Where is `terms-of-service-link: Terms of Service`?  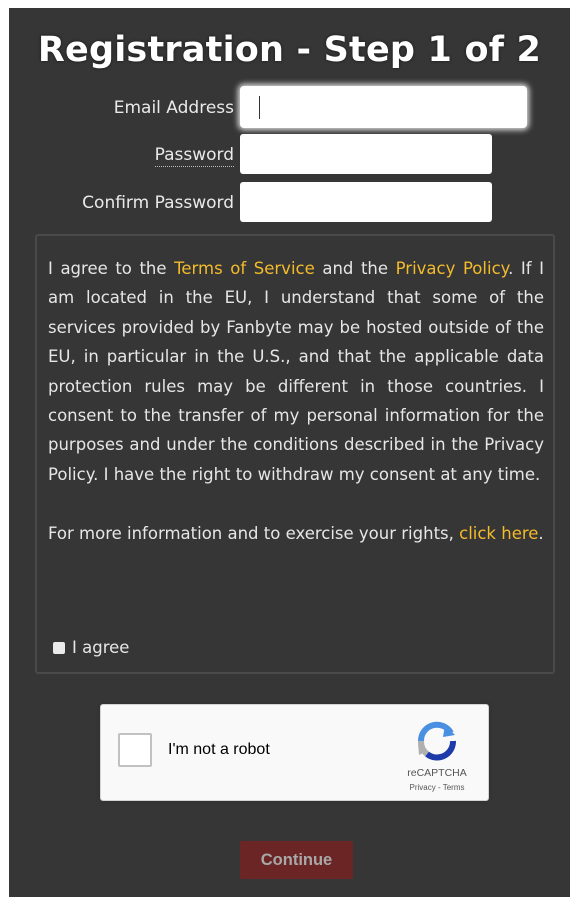 terms-of-service-link: Terms of Service is located at coordinates (244, 268).